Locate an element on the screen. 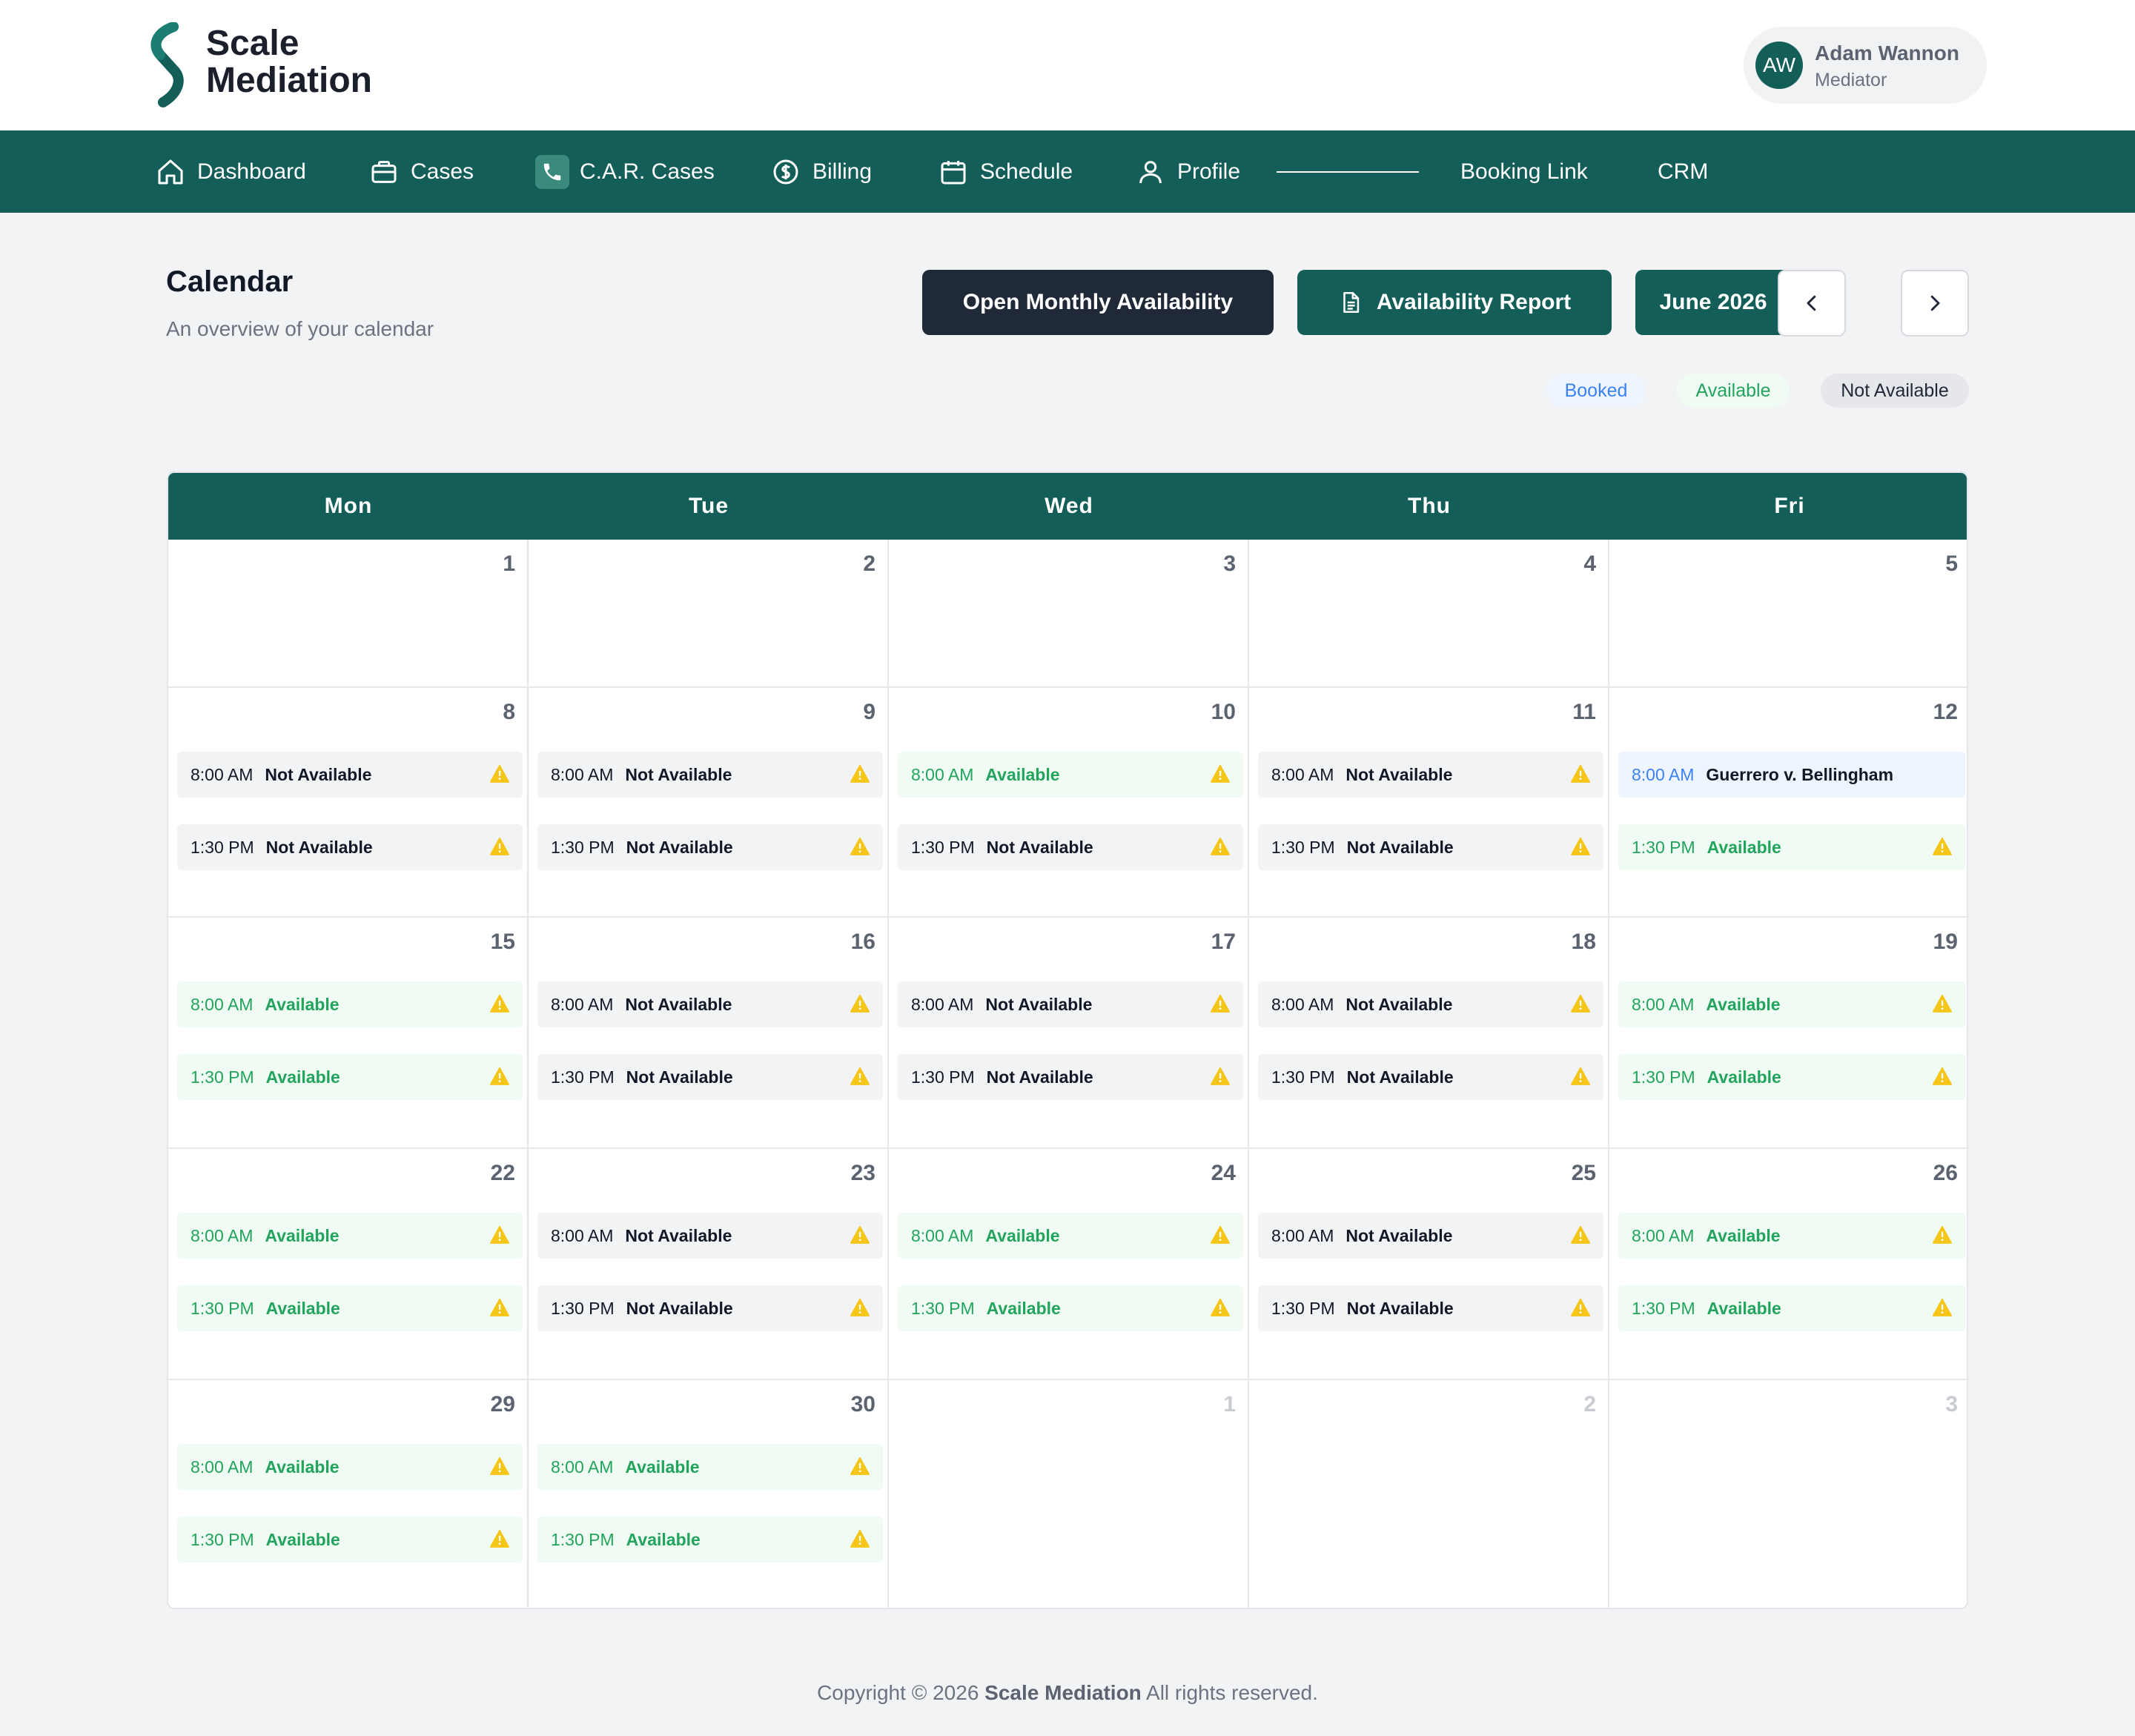 Image resolution: width=2135 pixels, height=1736 pixels. day-number: 24 is located at coordinates (1223, 1173).